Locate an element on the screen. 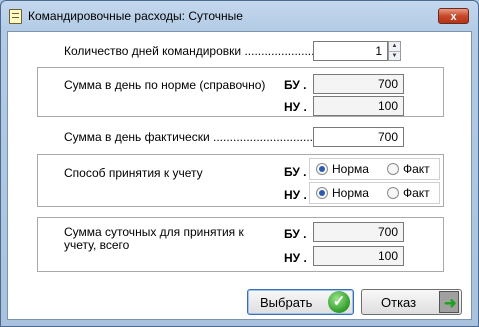 The height and width of the screenshot is (327, 479). actual-input: 700 is located at coordinates (358, 137).